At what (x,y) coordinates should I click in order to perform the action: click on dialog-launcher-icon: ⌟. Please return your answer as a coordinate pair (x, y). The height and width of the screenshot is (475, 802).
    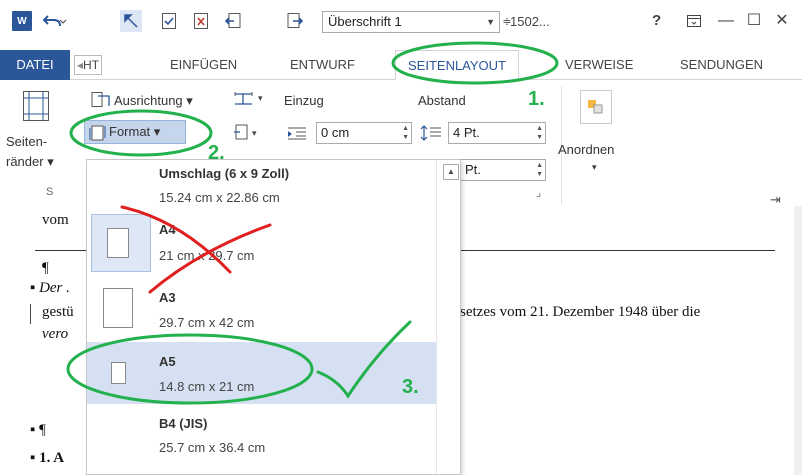
    Looking at the image, I should click on (538, 192).